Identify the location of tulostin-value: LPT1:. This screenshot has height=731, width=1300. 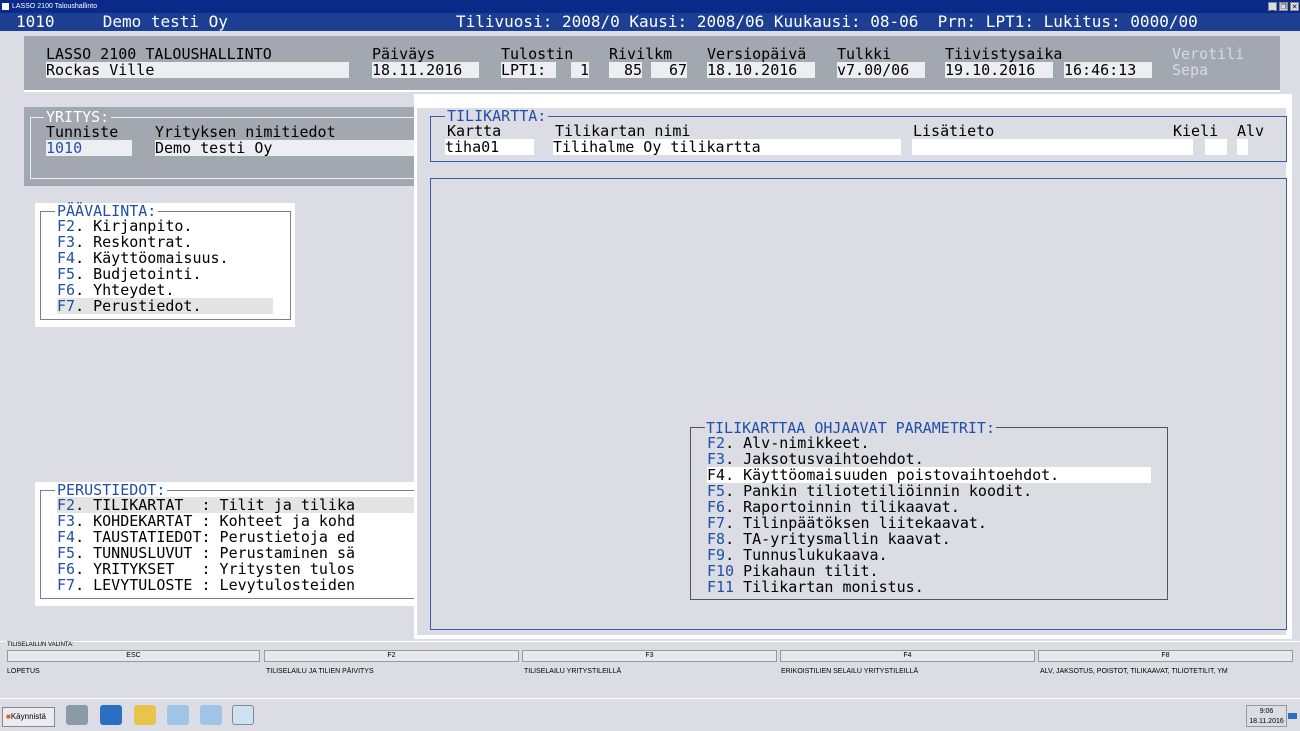
(528, 70).